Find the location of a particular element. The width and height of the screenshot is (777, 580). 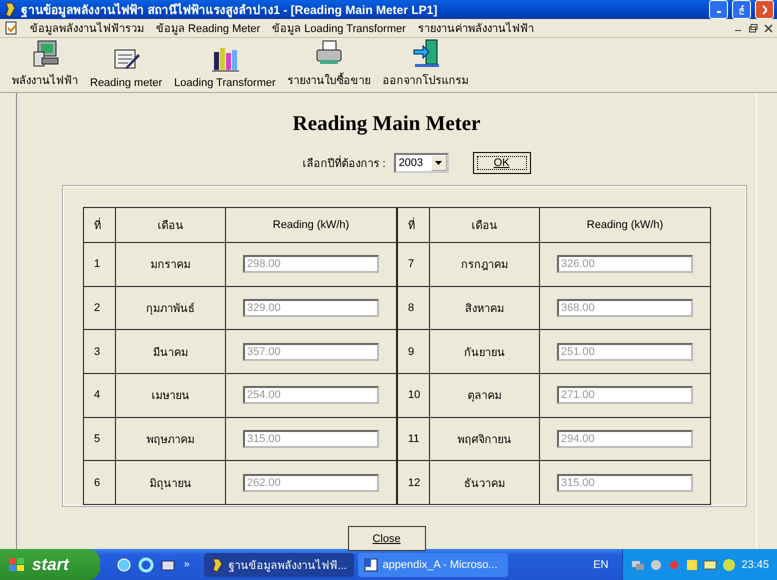

table-cell: 6 is located at coordinates (100, 482).